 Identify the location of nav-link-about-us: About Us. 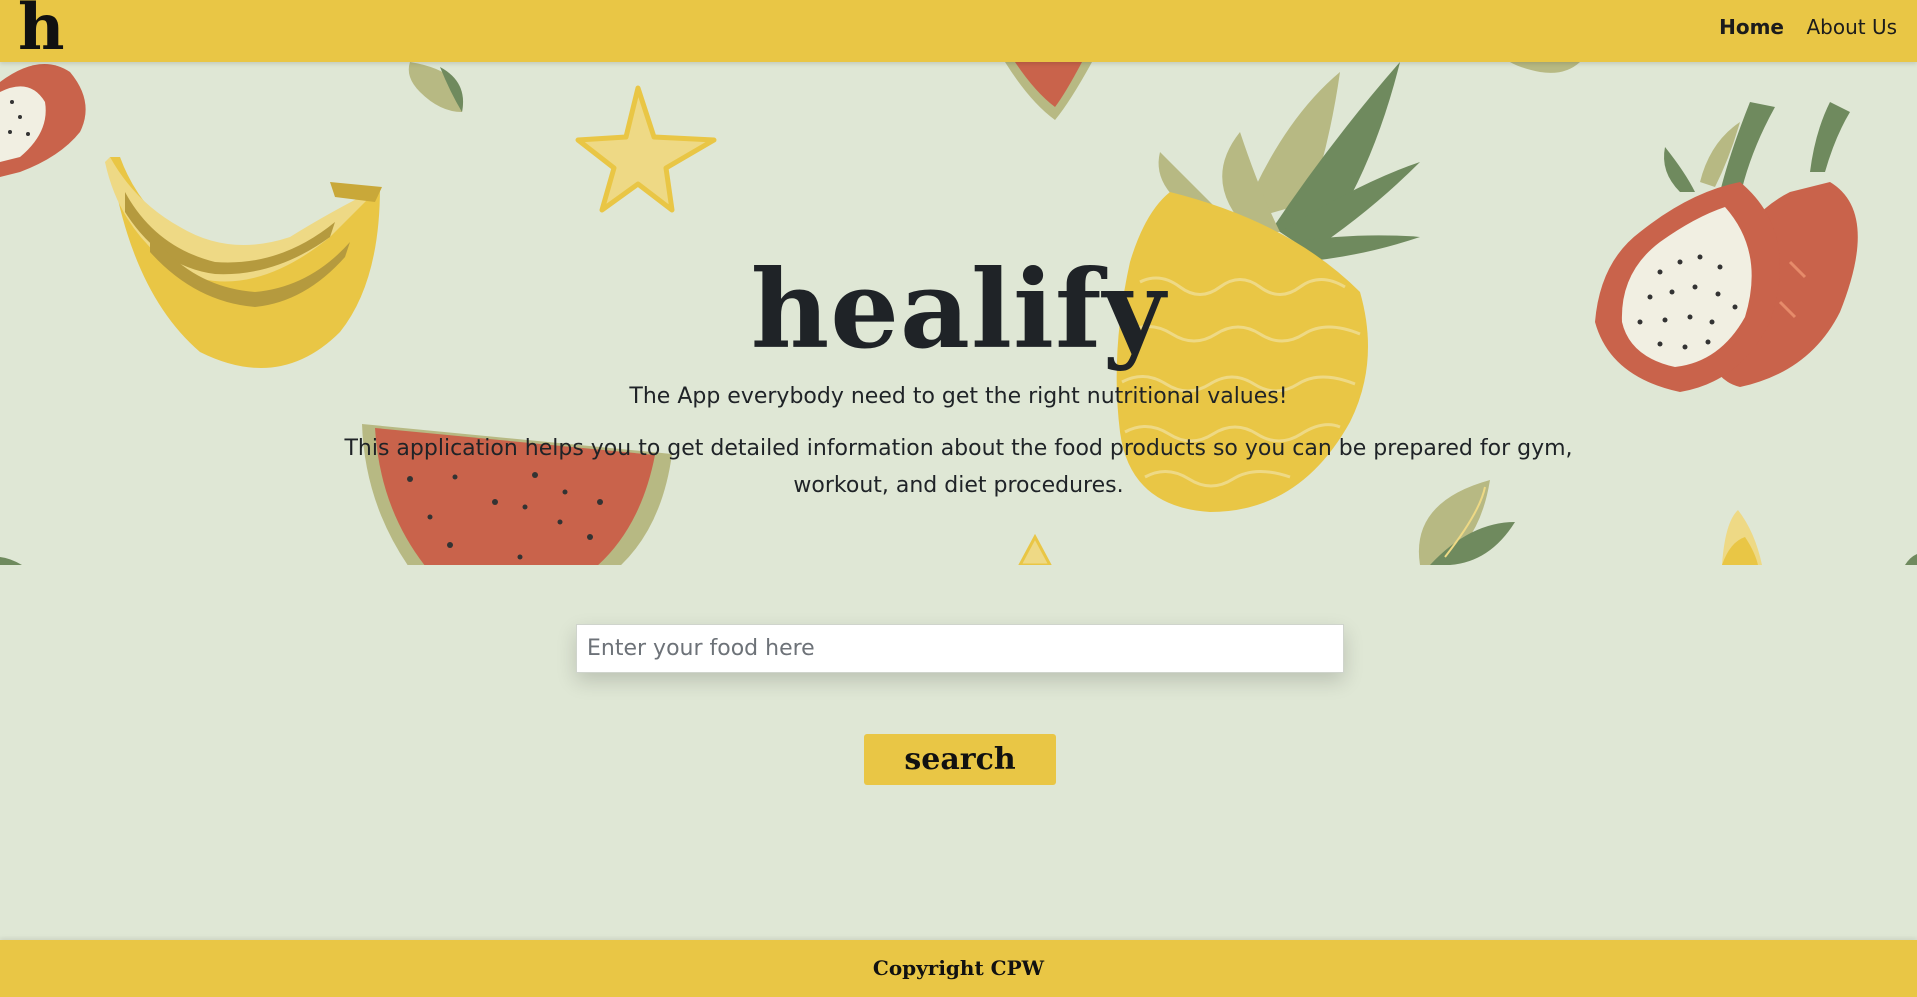
(1851, 27).